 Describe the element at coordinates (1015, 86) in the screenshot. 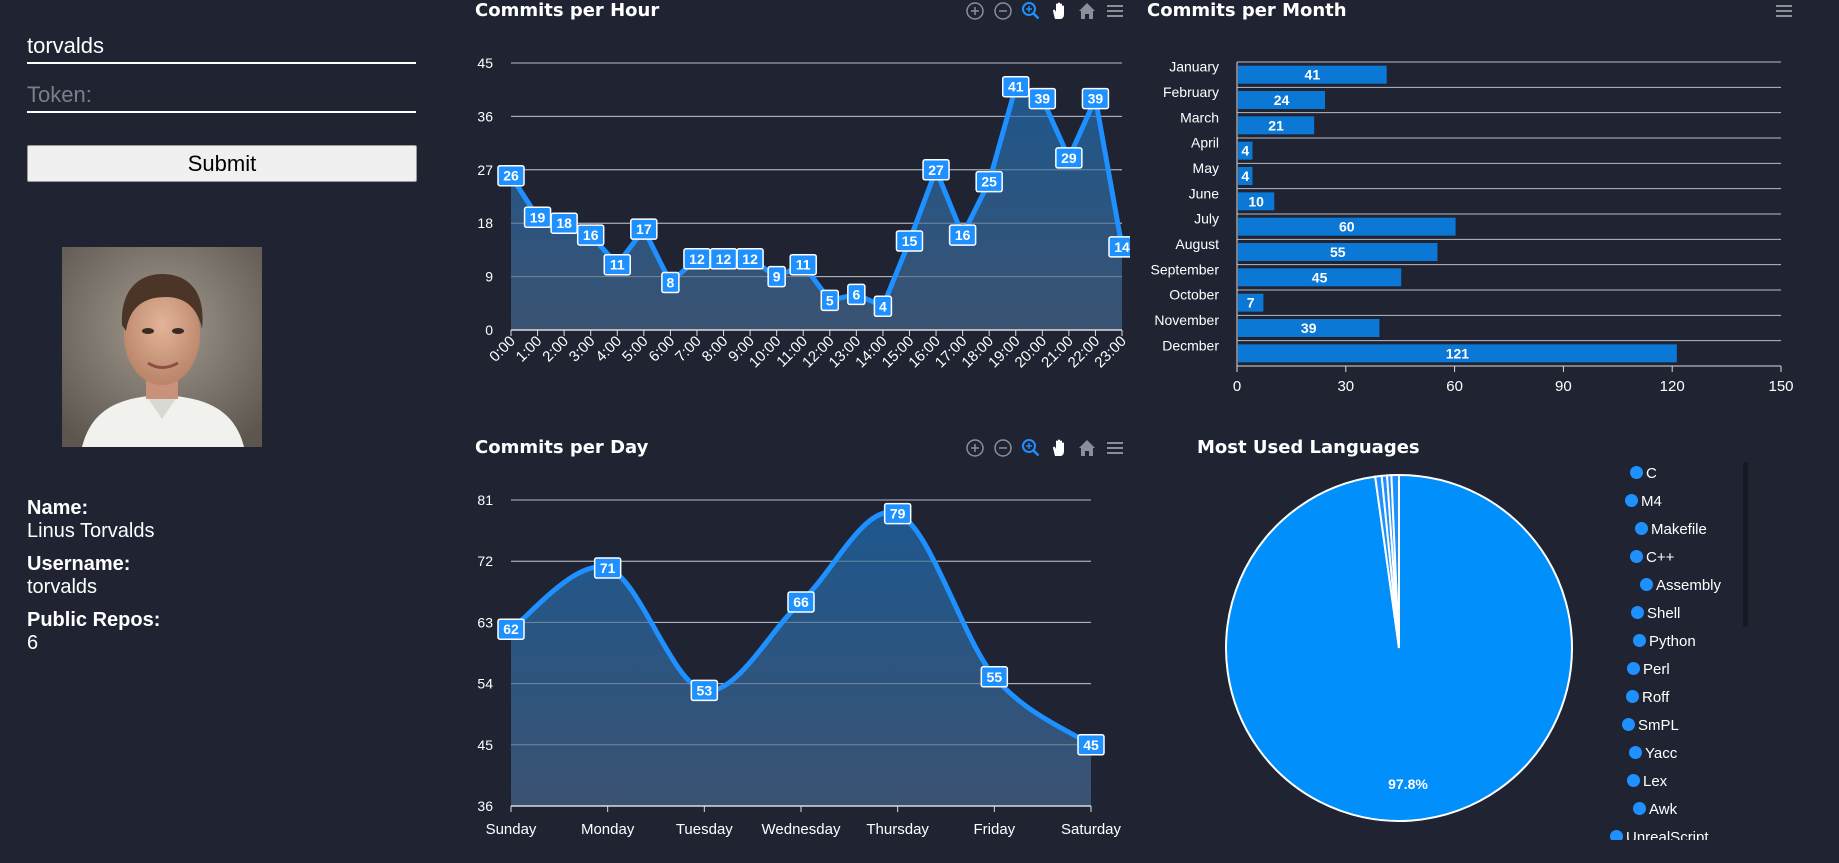

I see `data-label: 41` at that location.